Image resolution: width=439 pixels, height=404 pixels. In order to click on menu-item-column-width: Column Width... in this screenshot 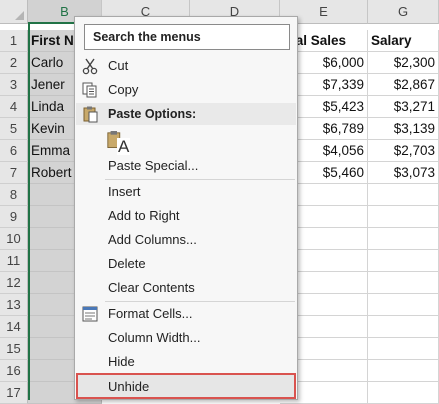, I will do `click(186, 338)`.